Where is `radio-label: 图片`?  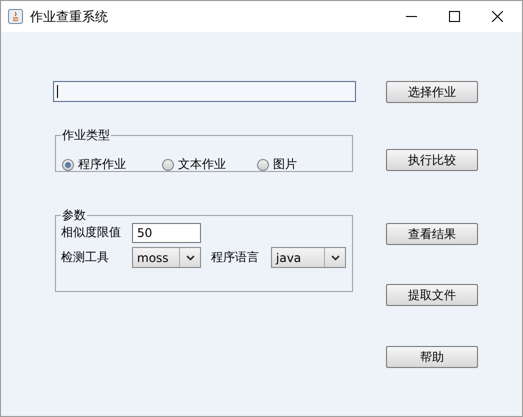
radio-label: 图片 is located at coordinates (285, 164).